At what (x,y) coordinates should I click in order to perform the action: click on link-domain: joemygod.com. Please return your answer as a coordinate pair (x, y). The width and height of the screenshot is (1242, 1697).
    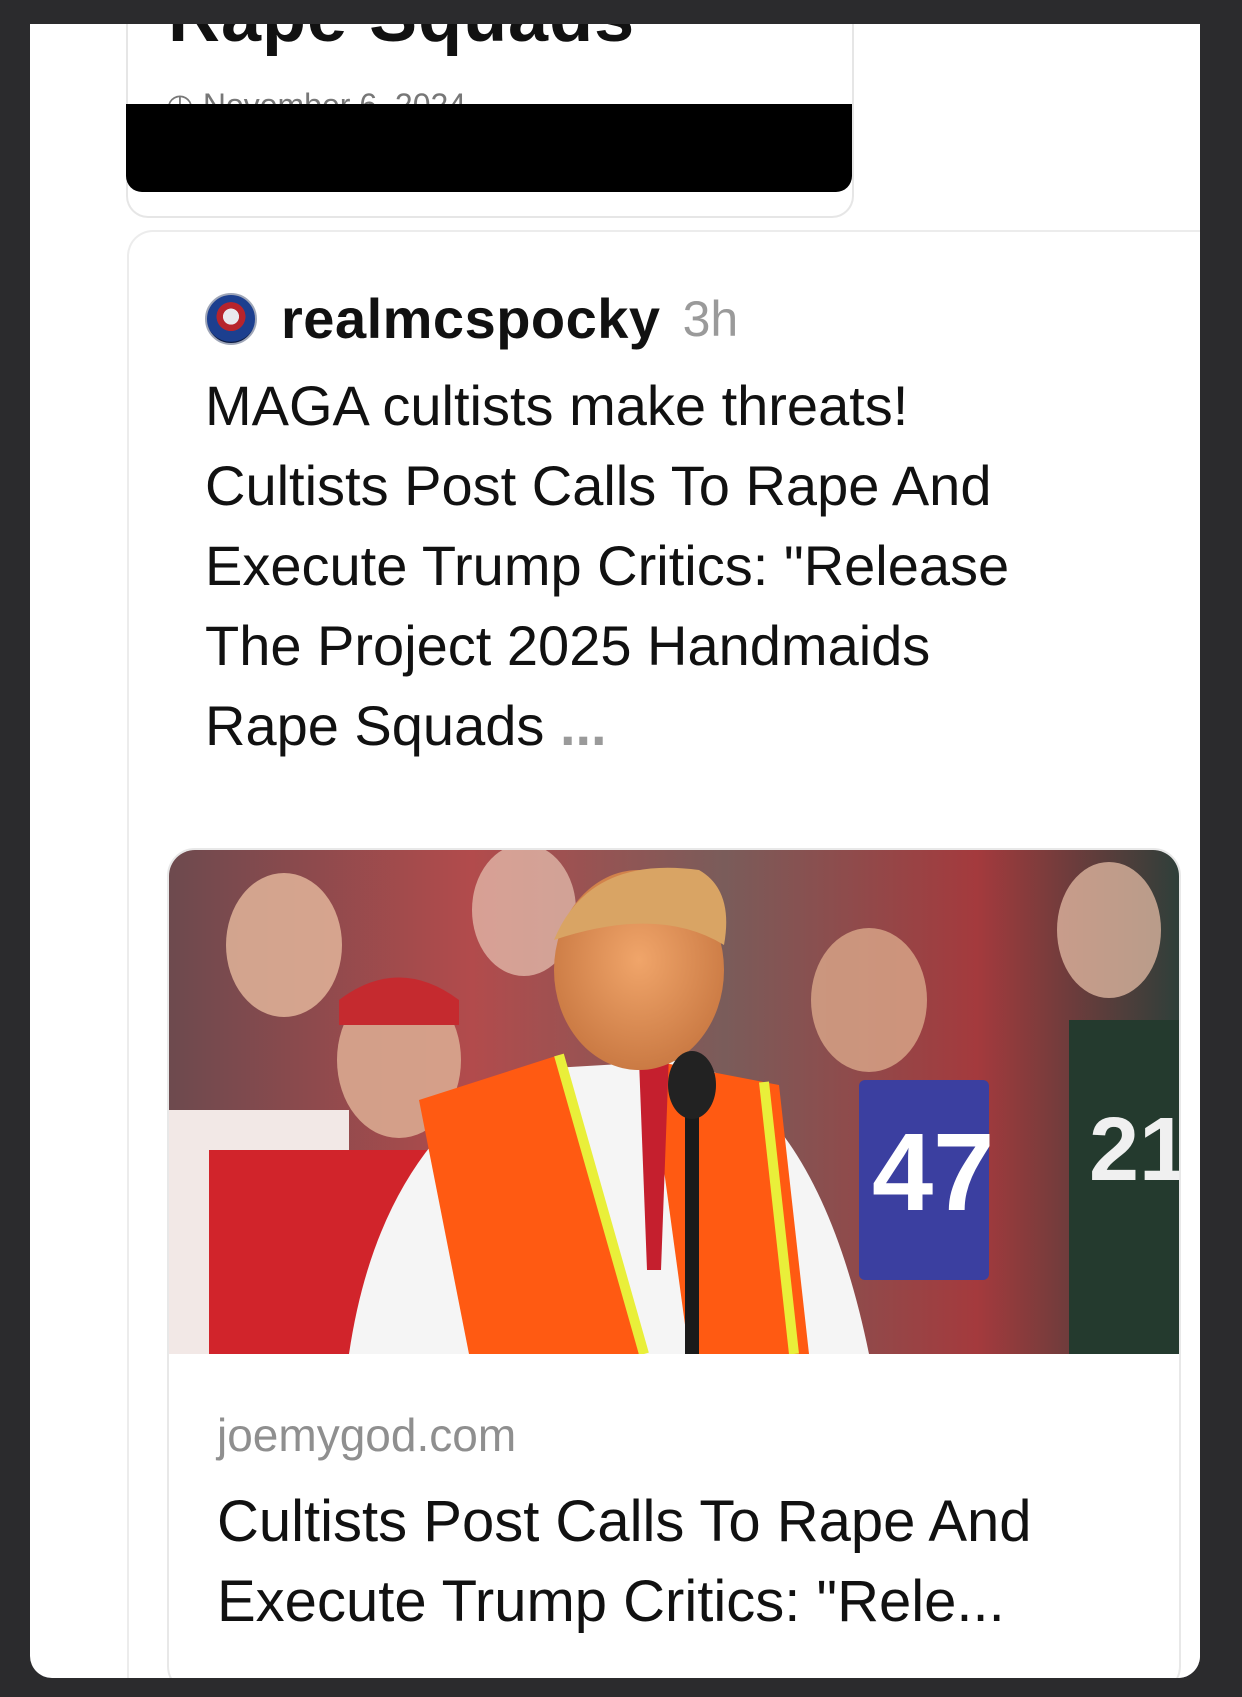
    Looking at the image, I should click on (367, 1435).